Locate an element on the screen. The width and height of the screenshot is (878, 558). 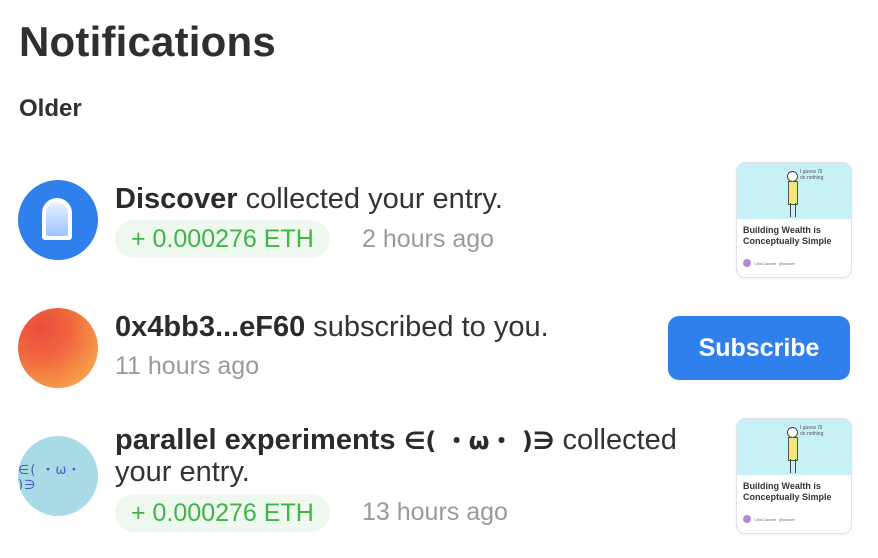
actor-name: 0x4bb3...eF60 is located at coordinates (210, 327).